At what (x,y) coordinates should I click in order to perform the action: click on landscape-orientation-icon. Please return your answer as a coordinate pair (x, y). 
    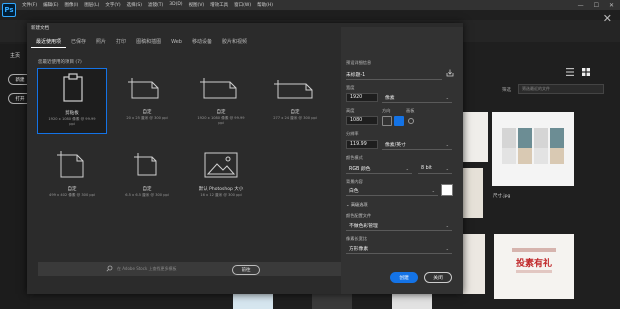
    Looking at the image, I should click on (399, 121).